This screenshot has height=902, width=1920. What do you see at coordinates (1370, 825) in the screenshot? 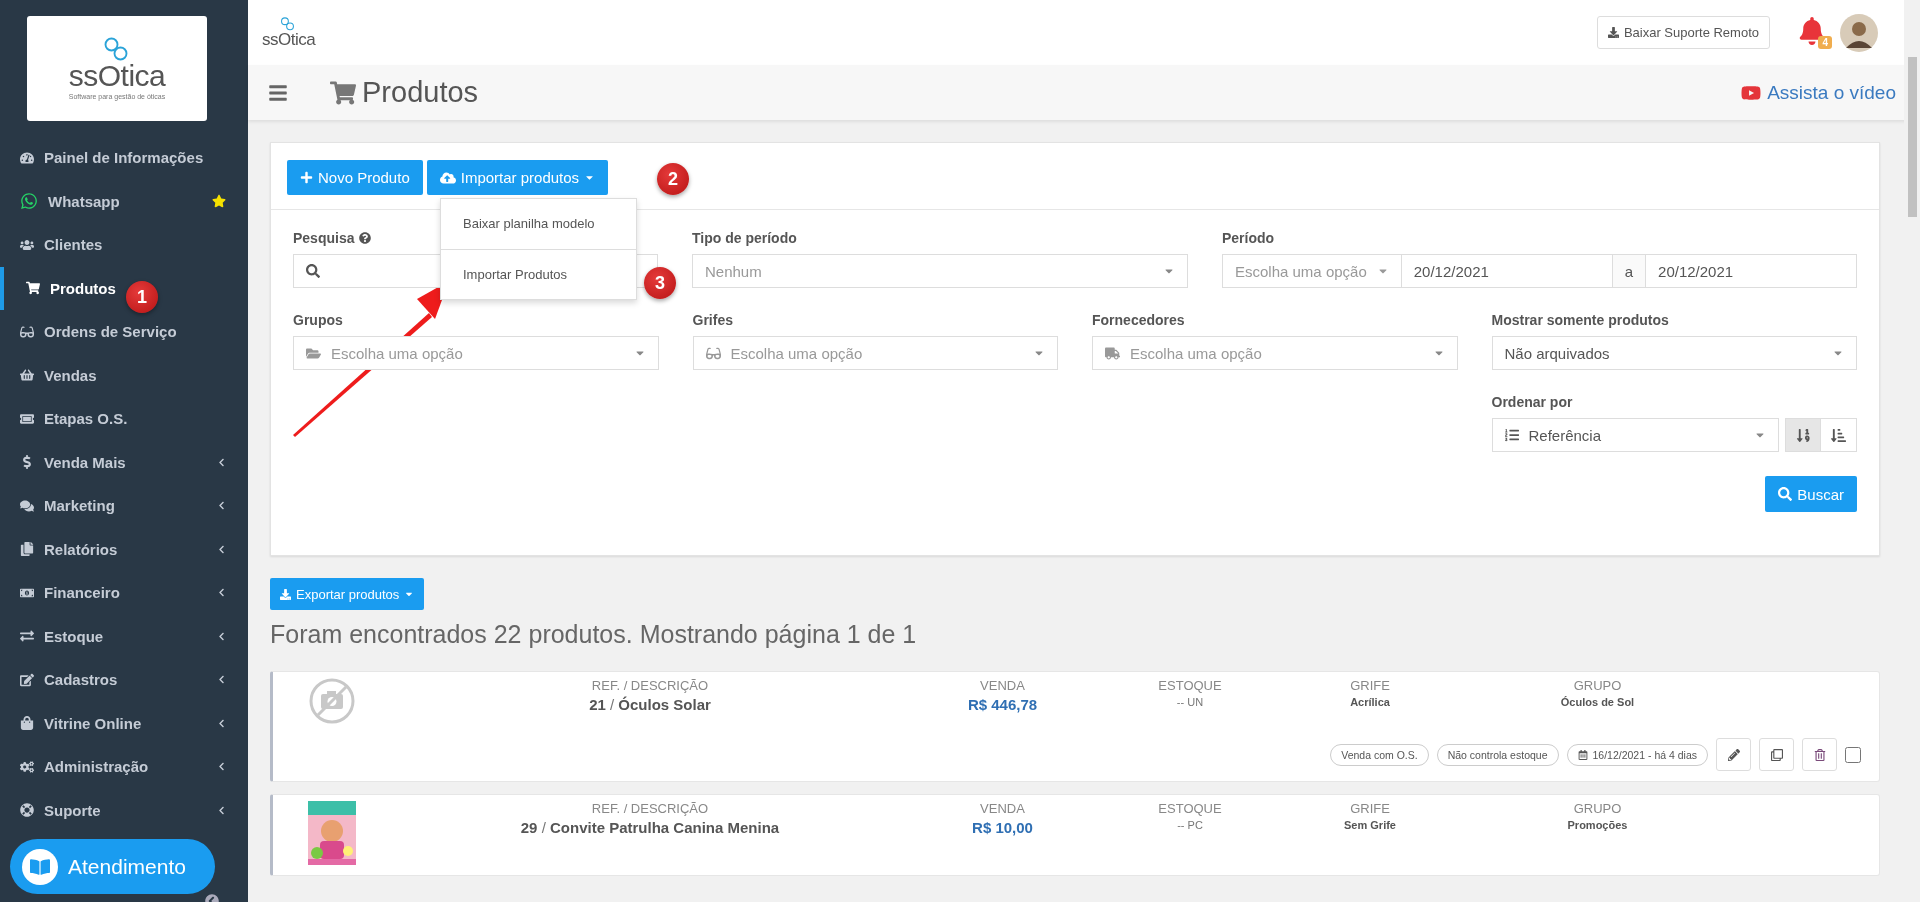
I see `product-value: Sem Grife` at bounding box center [1370, 825].